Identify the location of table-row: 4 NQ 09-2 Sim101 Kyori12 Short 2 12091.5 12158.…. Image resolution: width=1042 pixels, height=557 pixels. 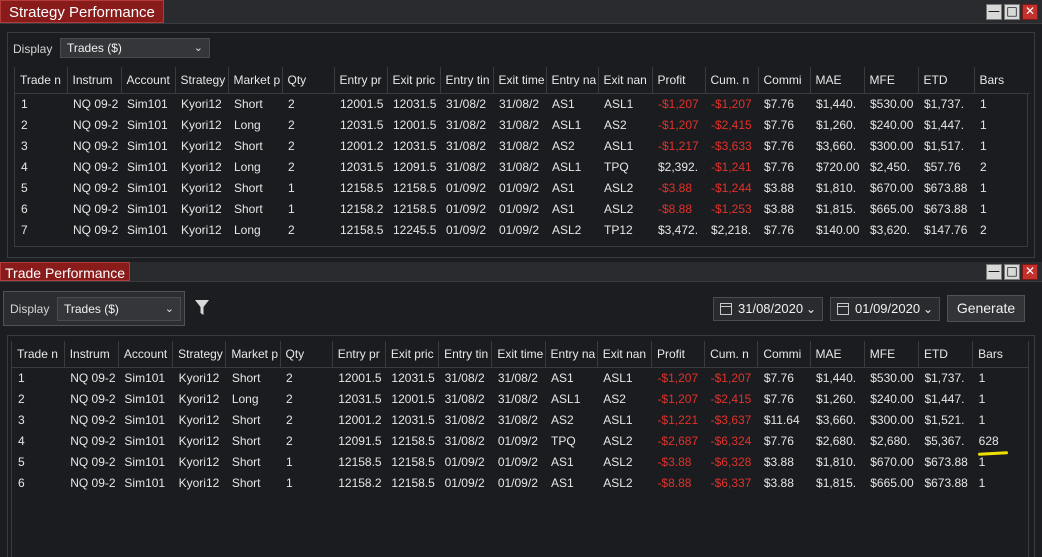
(520, 440).